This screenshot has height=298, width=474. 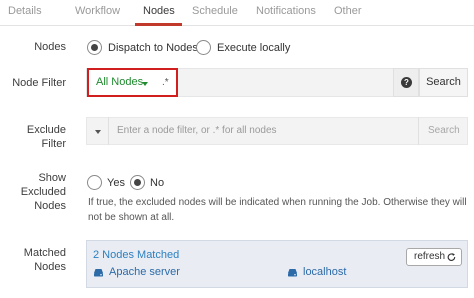 I want to click on tab-schedule: Schedule, so click(x=215, y=11).